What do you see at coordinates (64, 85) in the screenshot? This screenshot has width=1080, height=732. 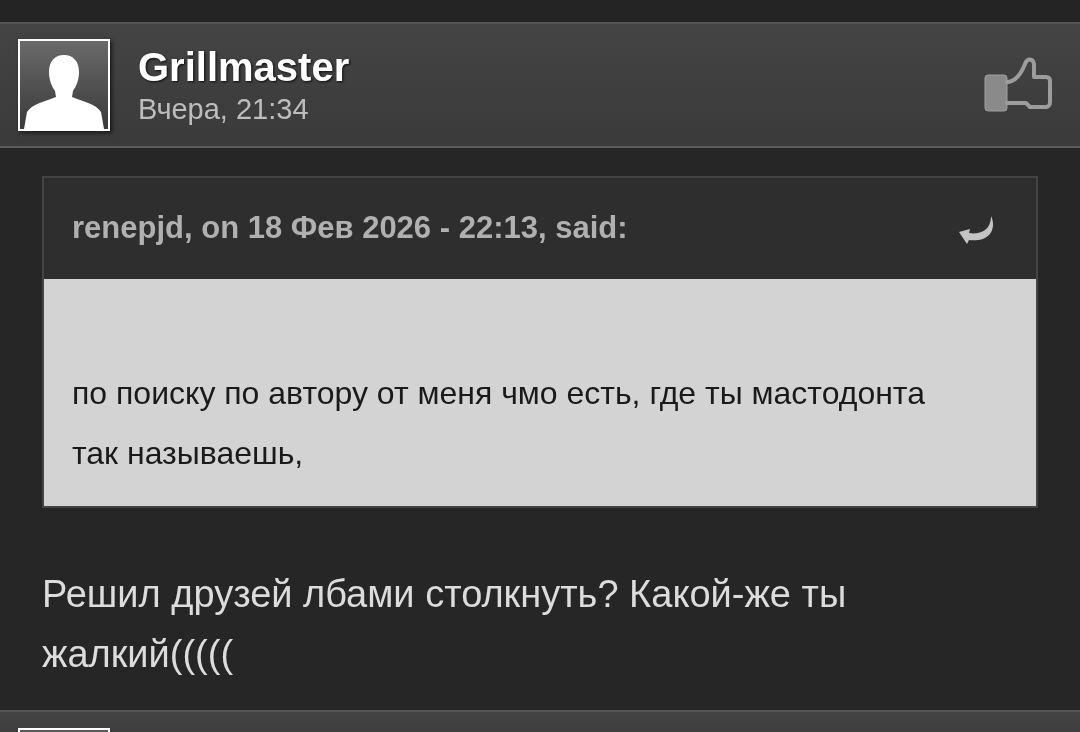 I see `avatar-silhouette-icon` at bounding box center [64, 85].